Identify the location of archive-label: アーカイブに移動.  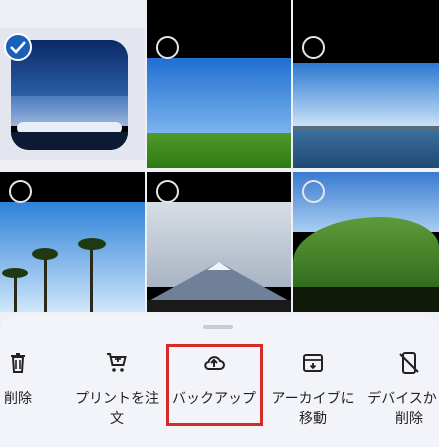
(313, 409).